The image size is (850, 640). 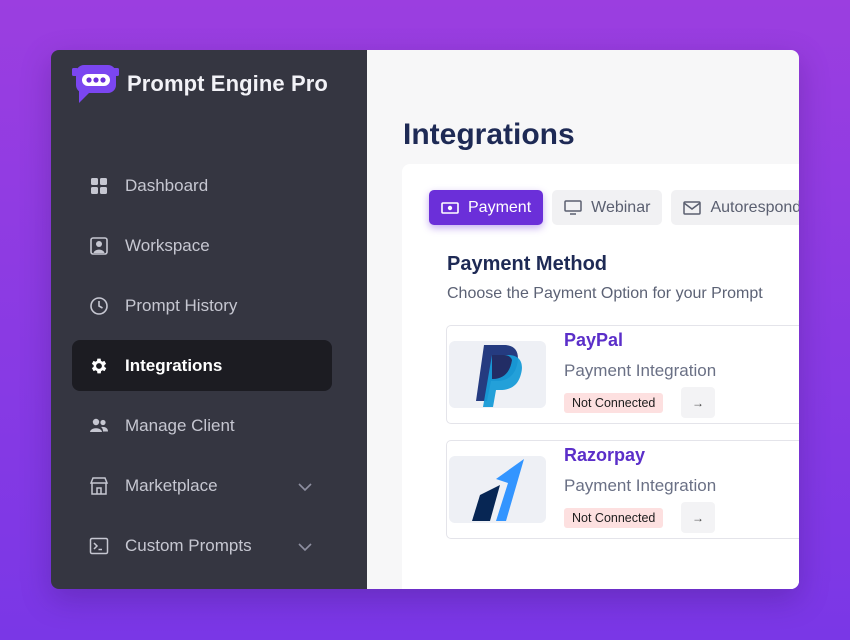 What do you see at coordinates (500, 207) in the screenshot?
I see `tab-label: Payment` at bounding box center [500, 207].